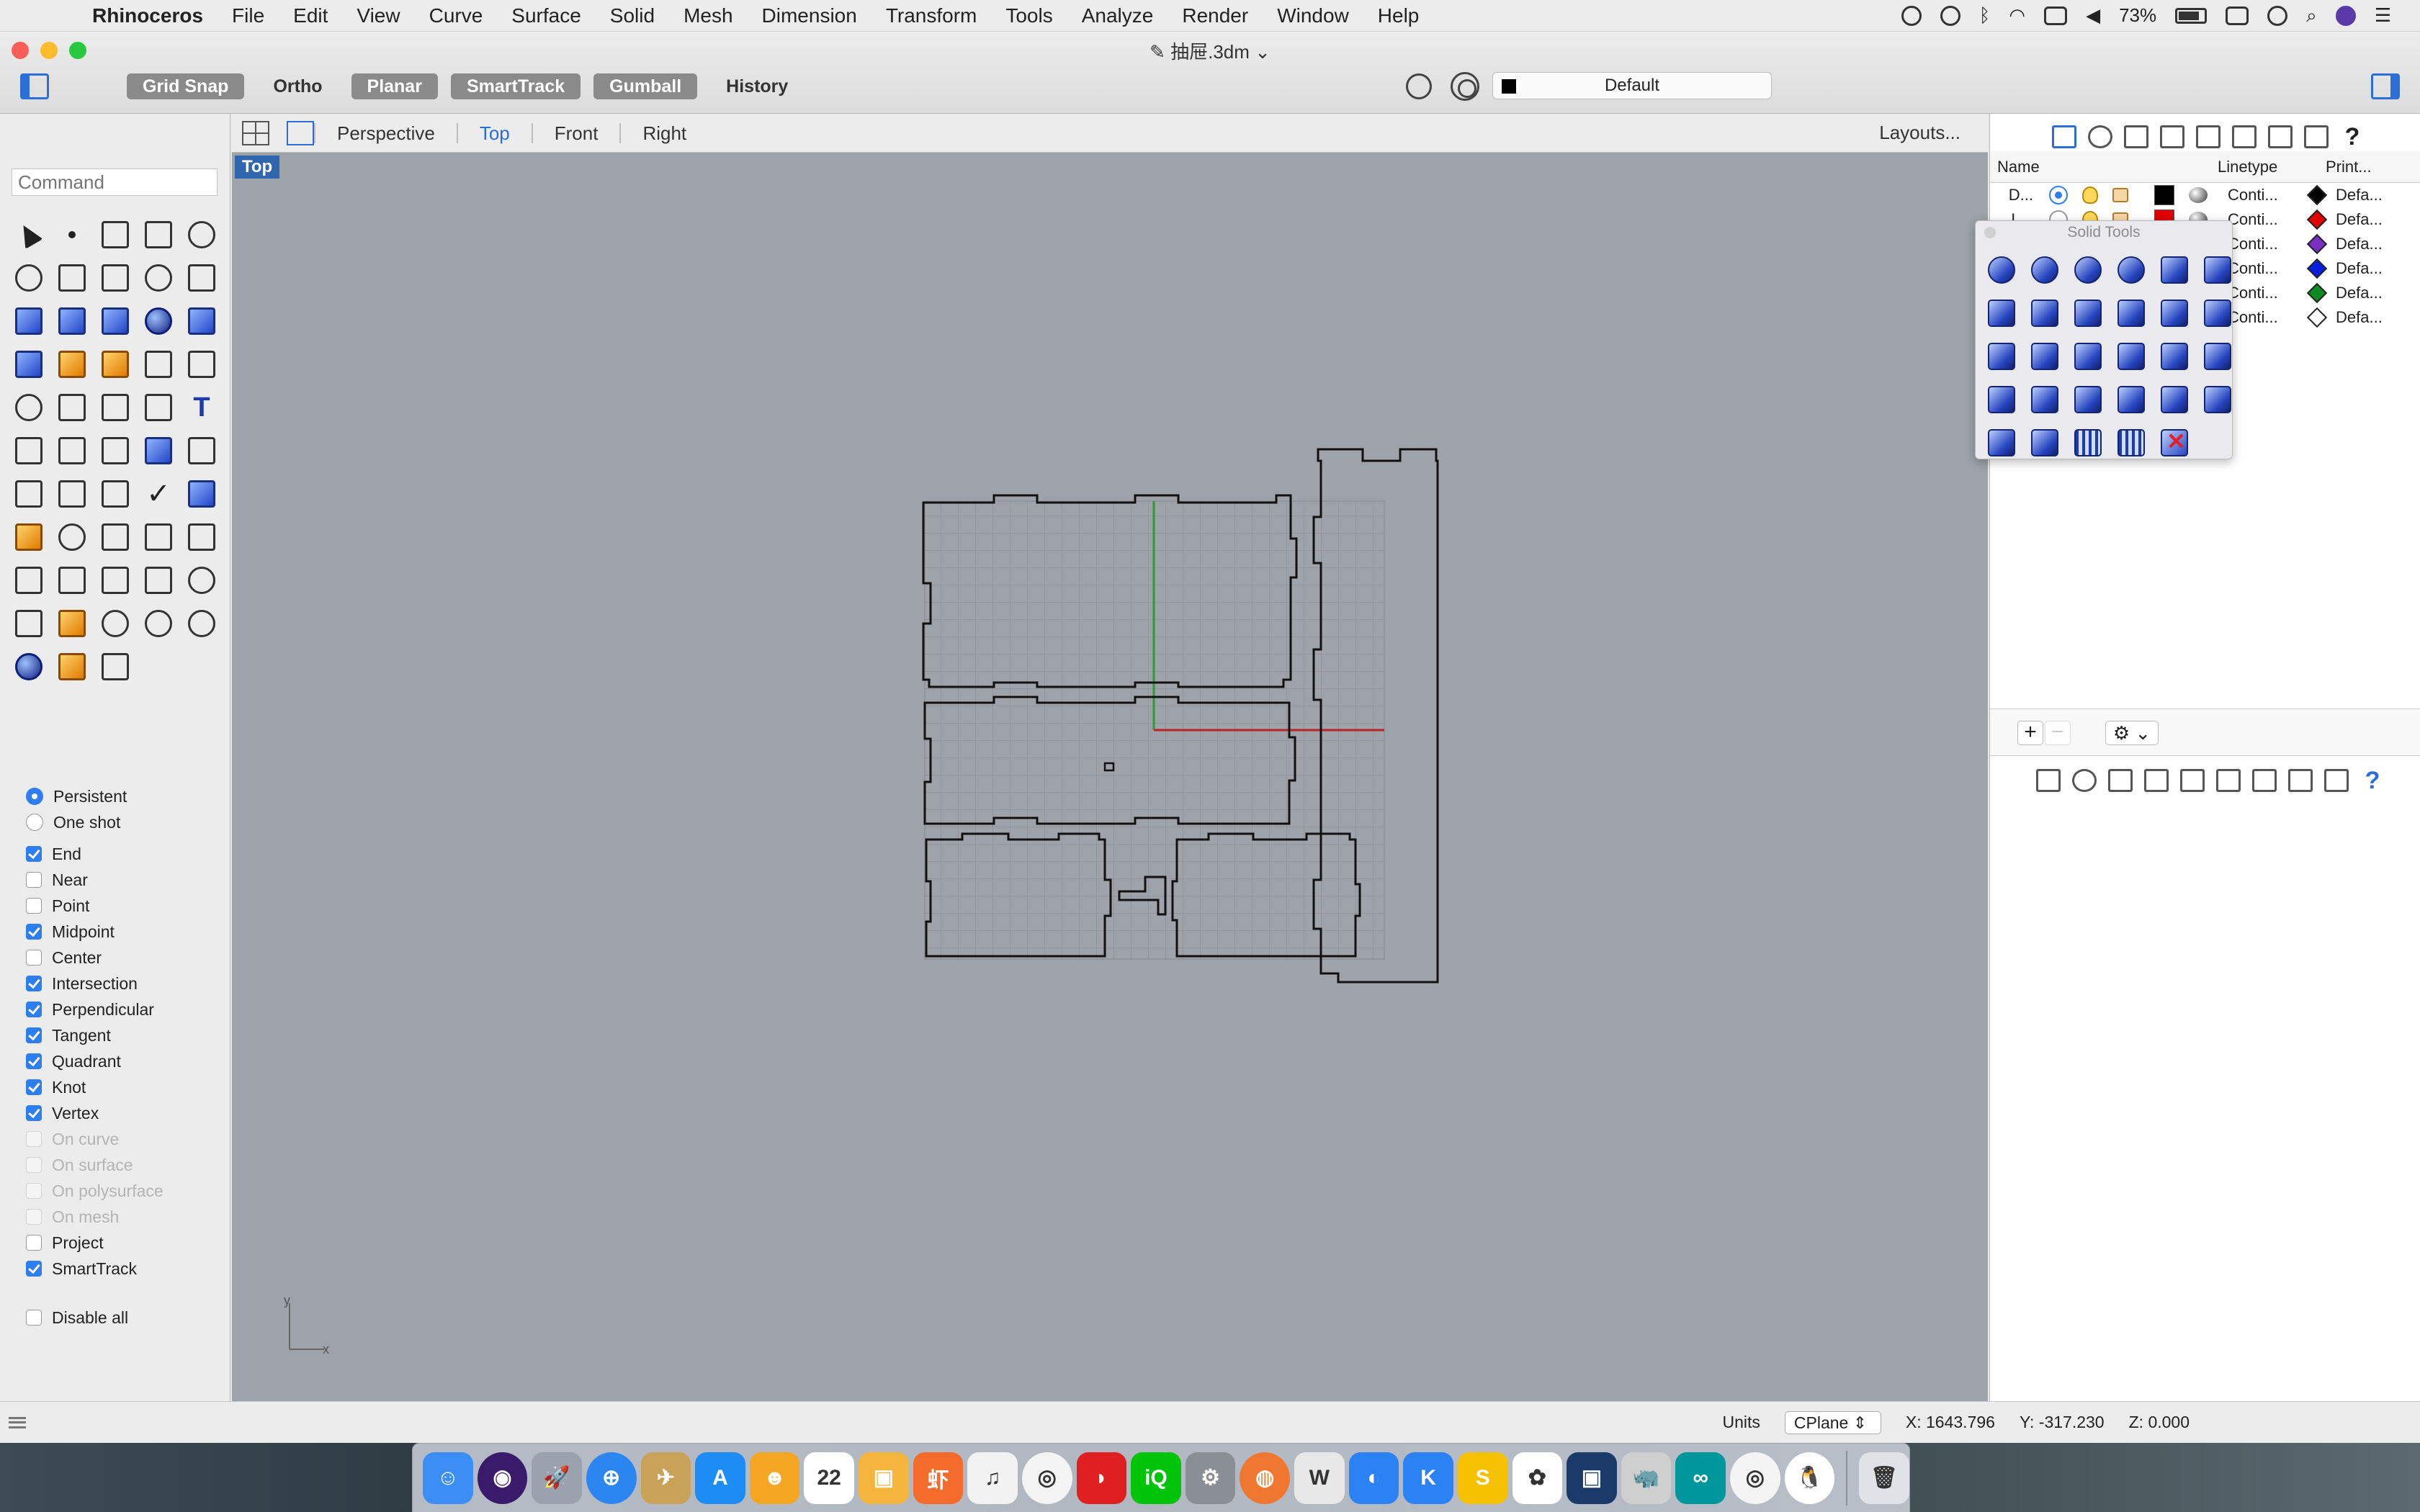 The height and width of the screenshot is (1512, 2420). I want to click on tool-zoom-button, so click(72, 537).